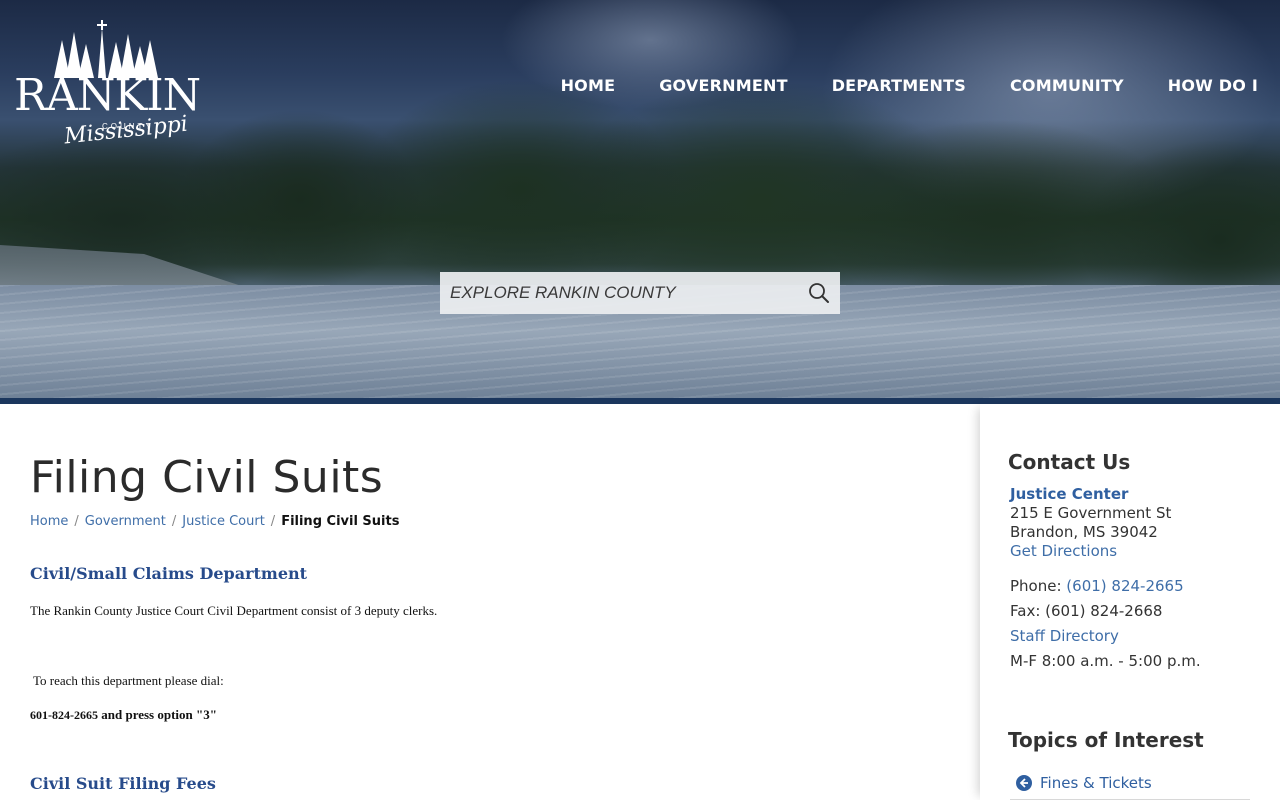  I want to click on search-icon, so click(819, 293).